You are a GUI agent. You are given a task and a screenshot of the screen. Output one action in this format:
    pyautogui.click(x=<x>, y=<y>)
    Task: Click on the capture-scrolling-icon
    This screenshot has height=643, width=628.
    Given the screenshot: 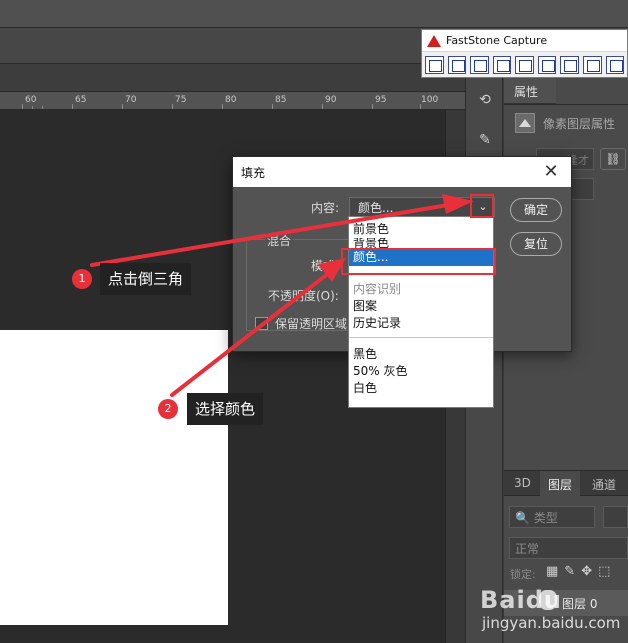 What is the action you would take?
    pyautogui.click(x=569, y=65)
    